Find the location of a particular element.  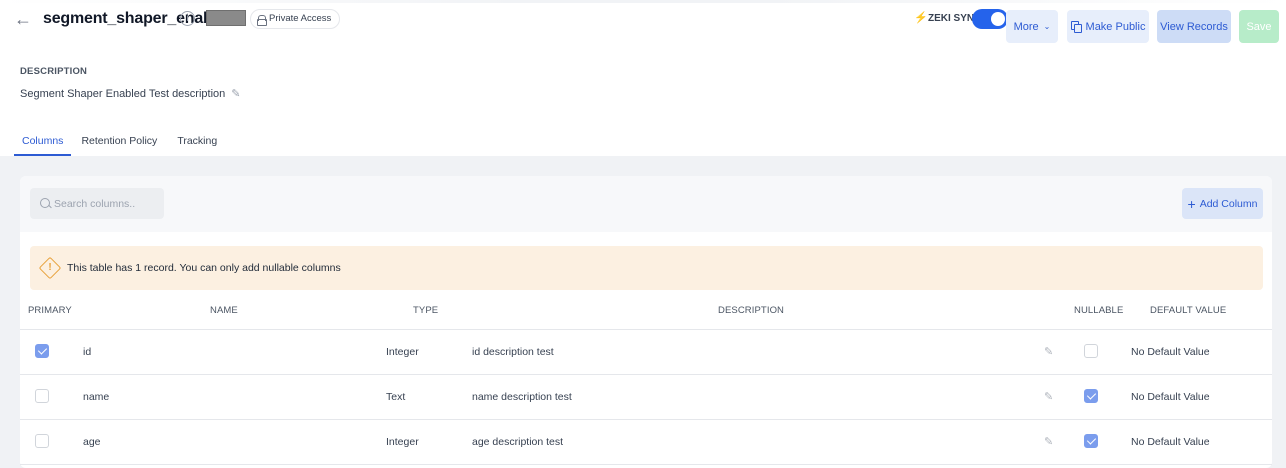

redacted-block is located at coordinates (226, 18).